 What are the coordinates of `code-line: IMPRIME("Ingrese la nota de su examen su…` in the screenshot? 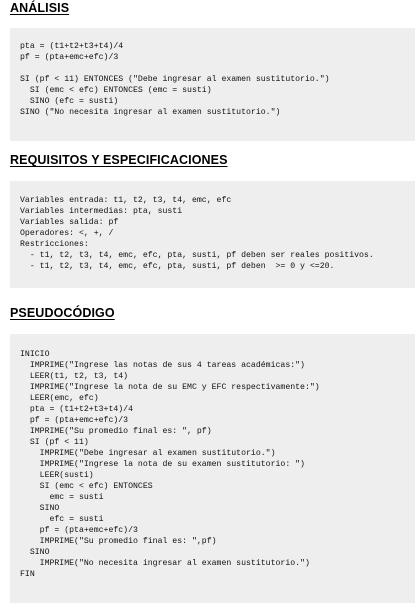 It's located at (162, 464).